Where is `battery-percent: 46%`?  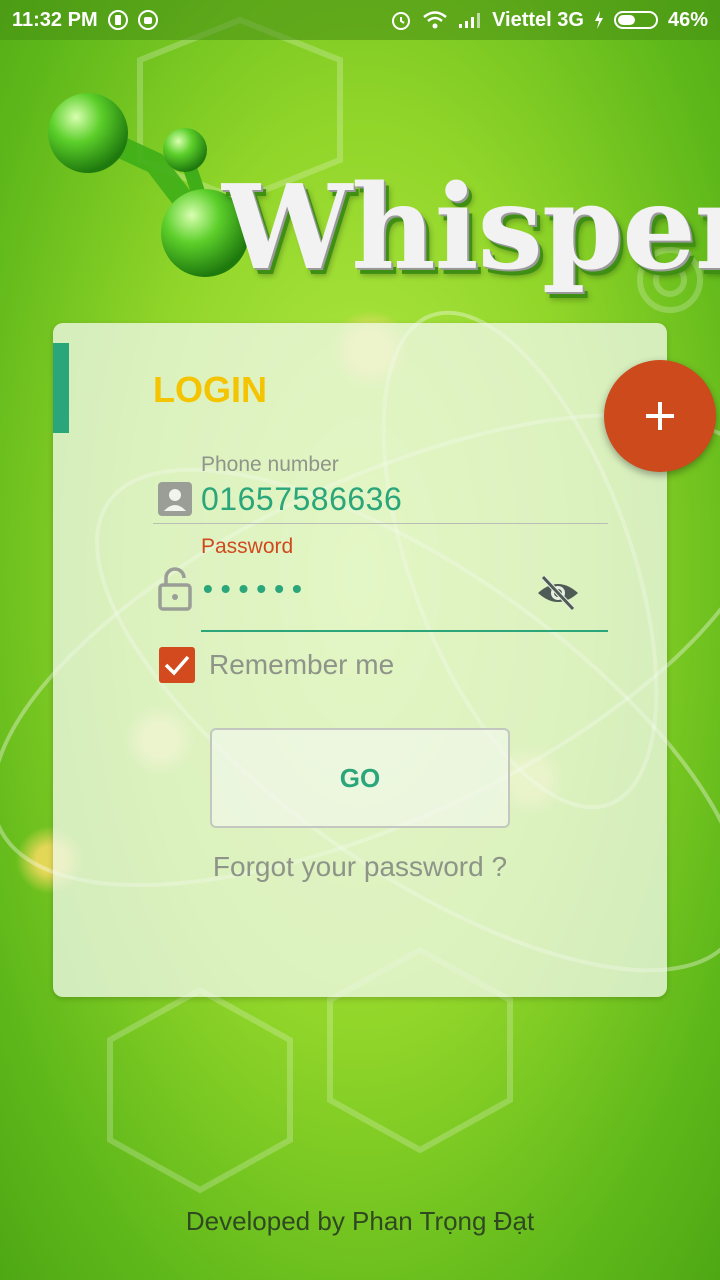 battery-percent: 46% is located at coordinates (687, 19).